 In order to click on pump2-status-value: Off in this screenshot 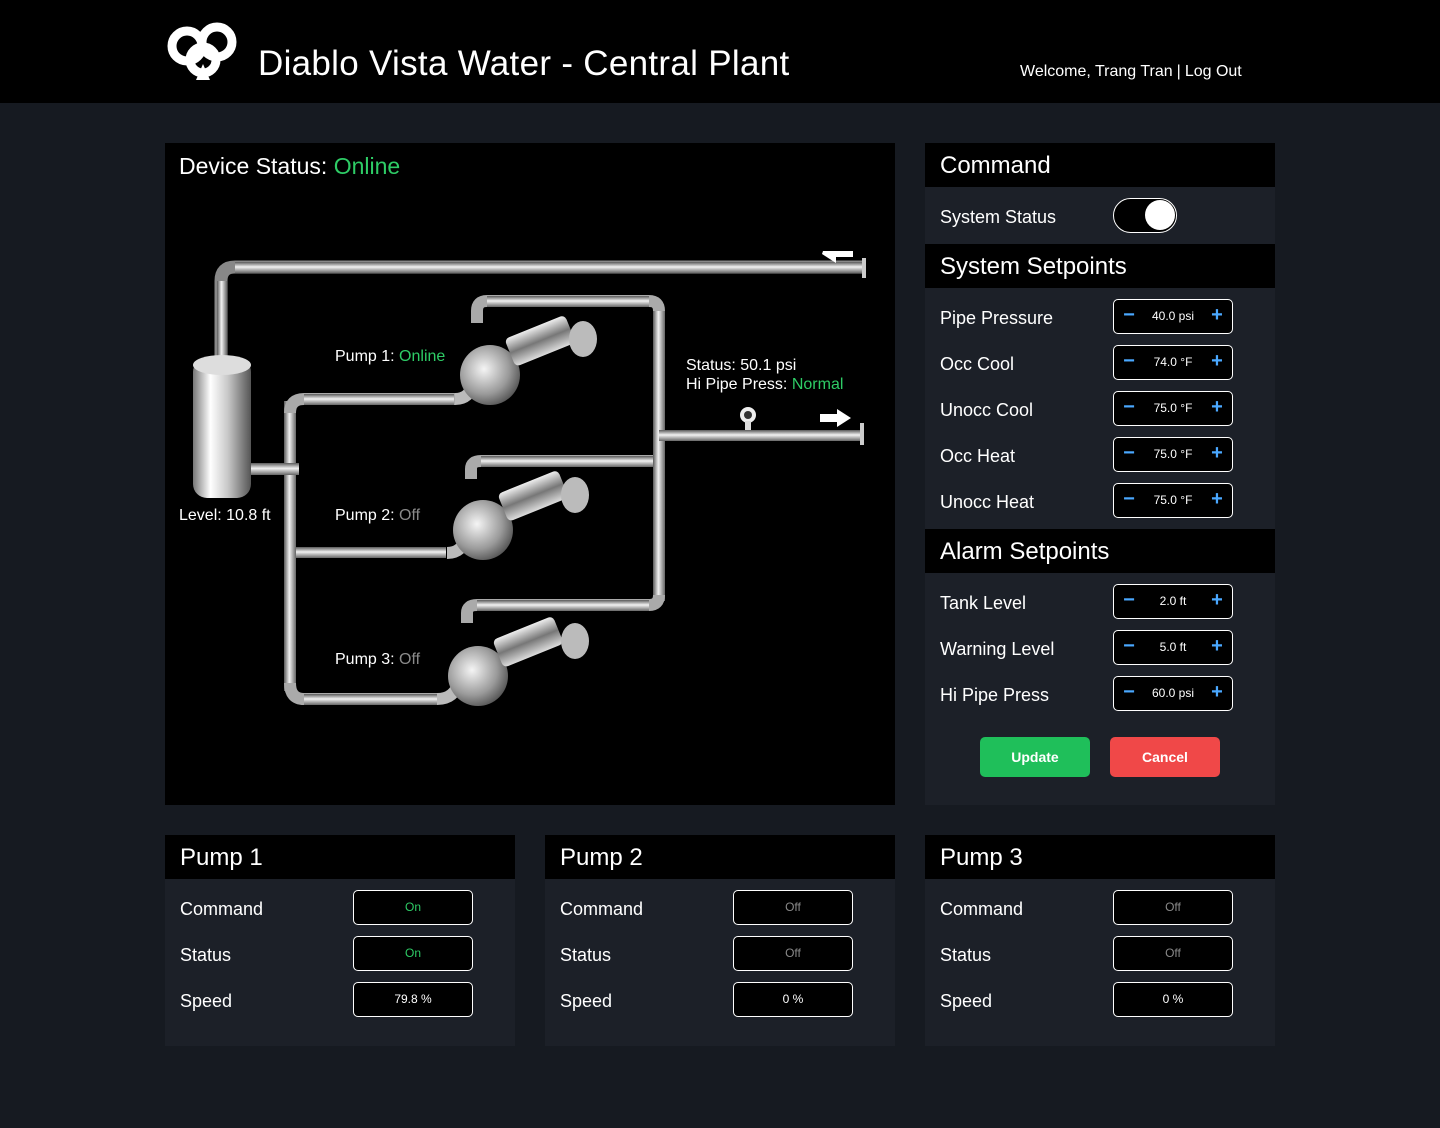, I will do `click(793, 953)`.